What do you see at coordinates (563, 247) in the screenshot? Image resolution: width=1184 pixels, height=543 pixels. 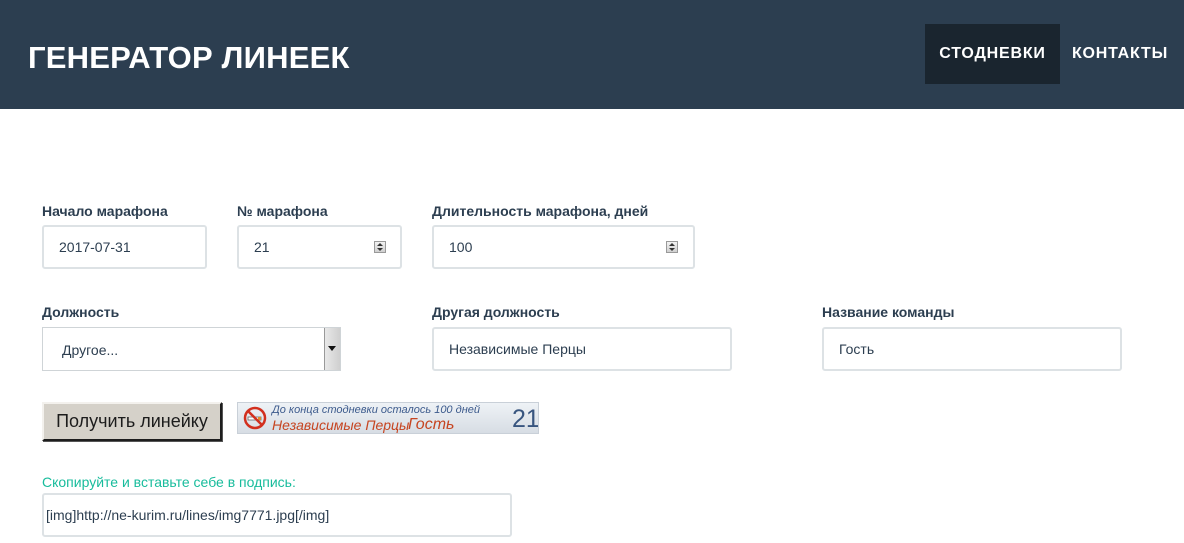 I see `duration-input: 100` at bounding box center [563, 247].